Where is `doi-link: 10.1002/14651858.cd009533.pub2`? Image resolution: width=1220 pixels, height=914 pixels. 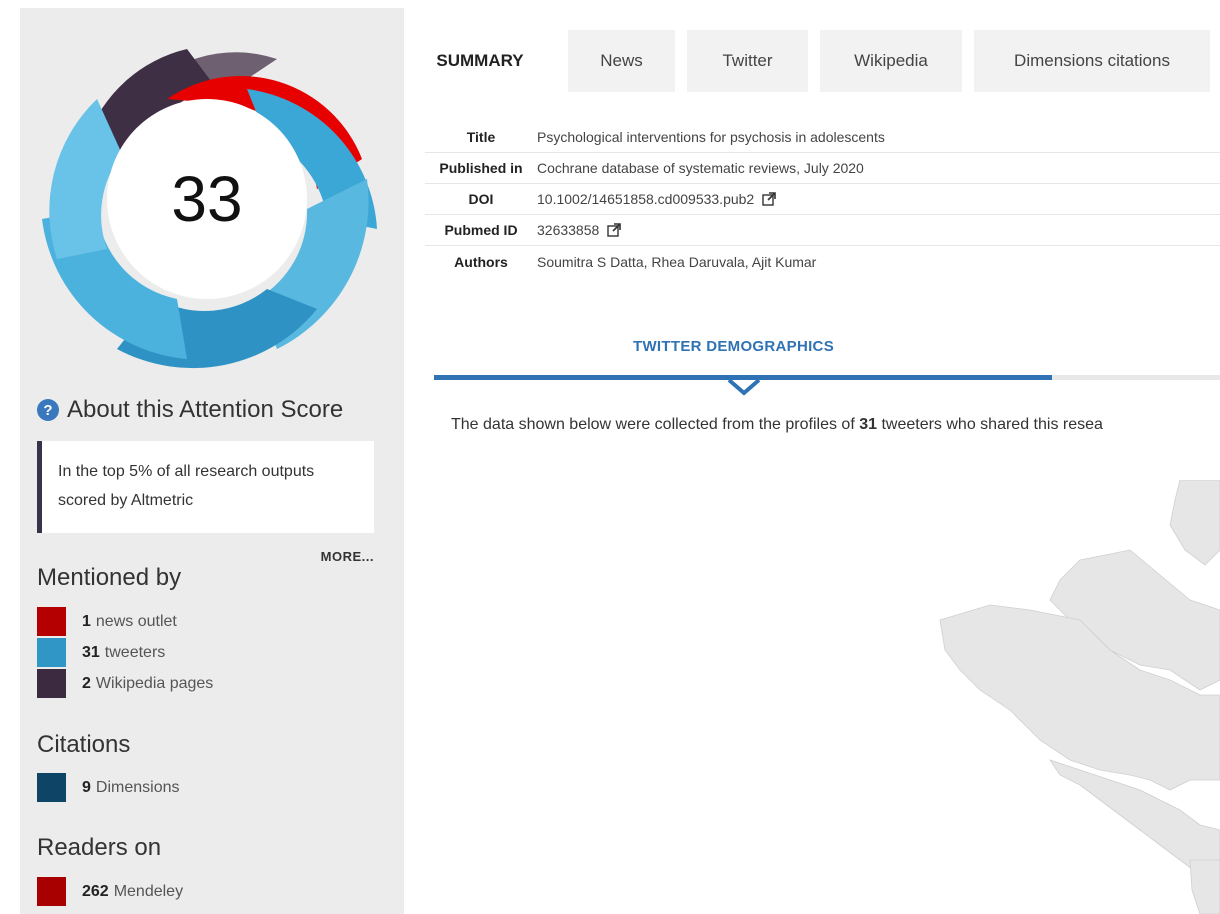
doi-link: 10.1002/14651858.cd009533.pub2 is located at coordinates (657, 199).